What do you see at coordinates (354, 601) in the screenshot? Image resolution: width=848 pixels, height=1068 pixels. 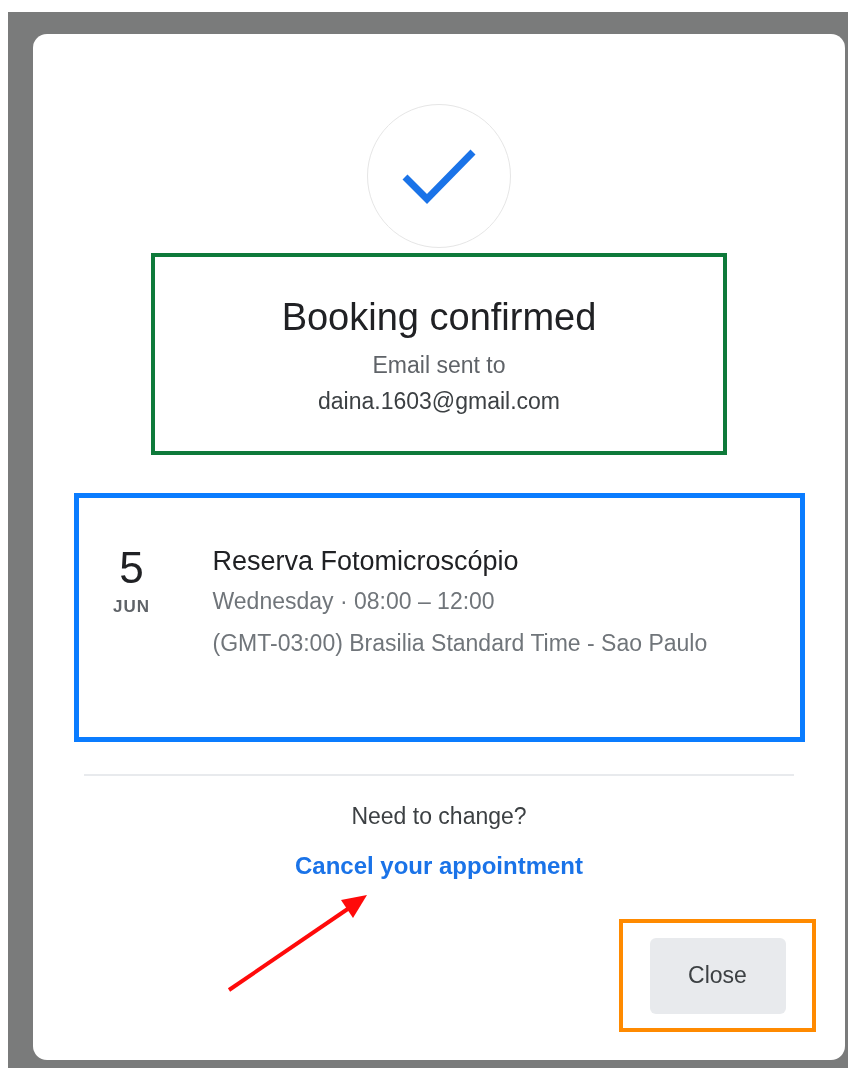 I see `event-time: Wednesday · 08:00 – 12:00` at bounding box center [354, 601].